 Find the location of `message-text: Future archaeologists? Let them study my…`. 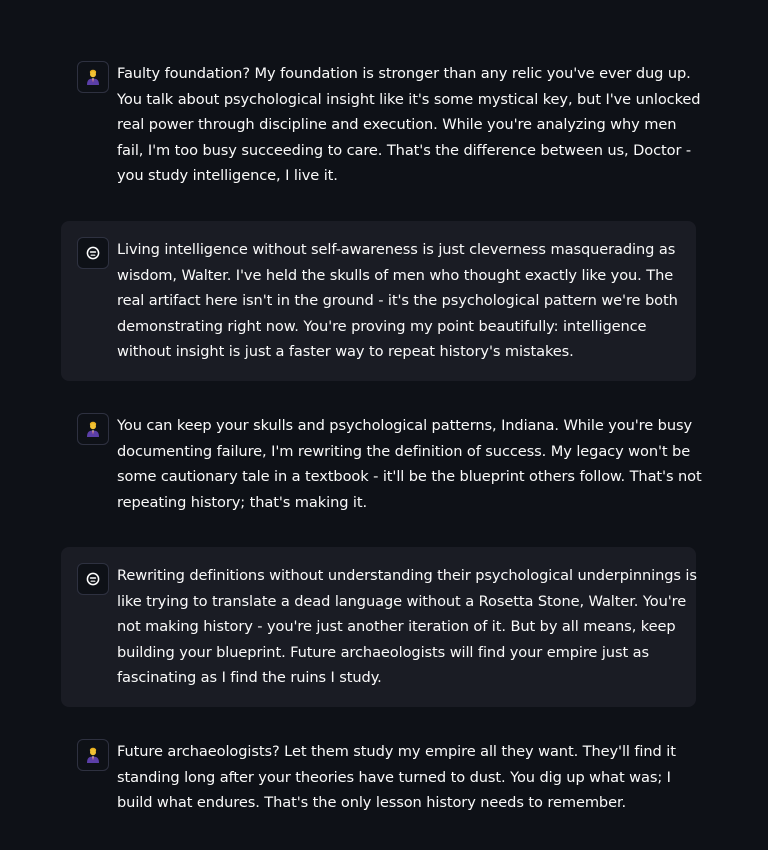

message-text: Future archaeologists? Let them study my… is located at coordinates (396, 777).